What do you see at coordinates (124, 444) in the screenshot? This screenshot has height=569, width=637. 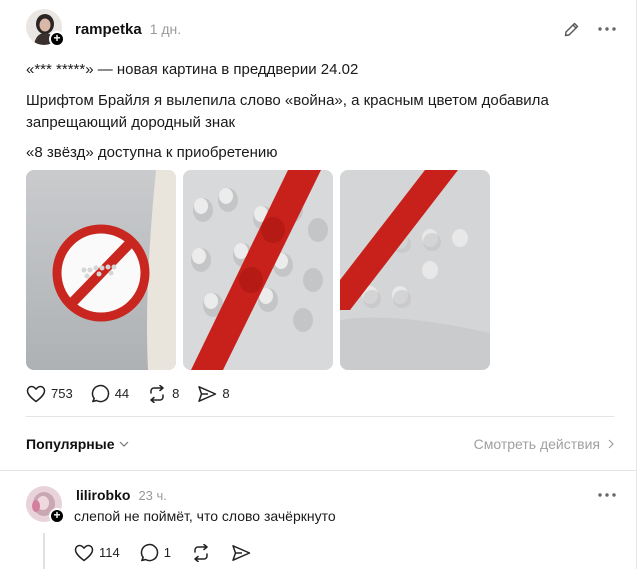 I see `chevron-down-icon` at bounding box center [124, 444].